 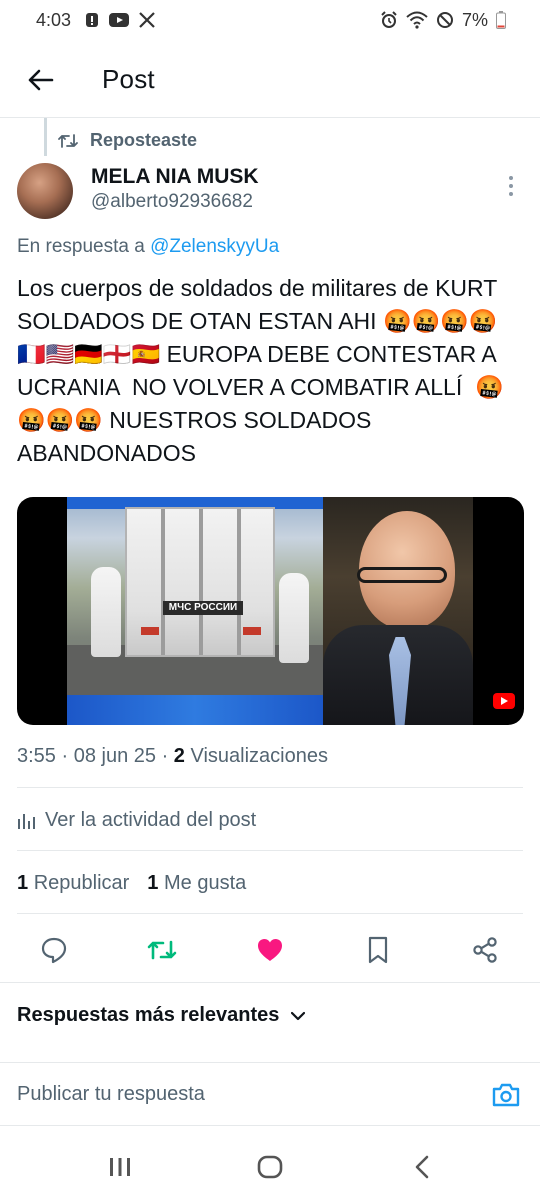 I want to click on thread-line, so click(x=45, y=137).